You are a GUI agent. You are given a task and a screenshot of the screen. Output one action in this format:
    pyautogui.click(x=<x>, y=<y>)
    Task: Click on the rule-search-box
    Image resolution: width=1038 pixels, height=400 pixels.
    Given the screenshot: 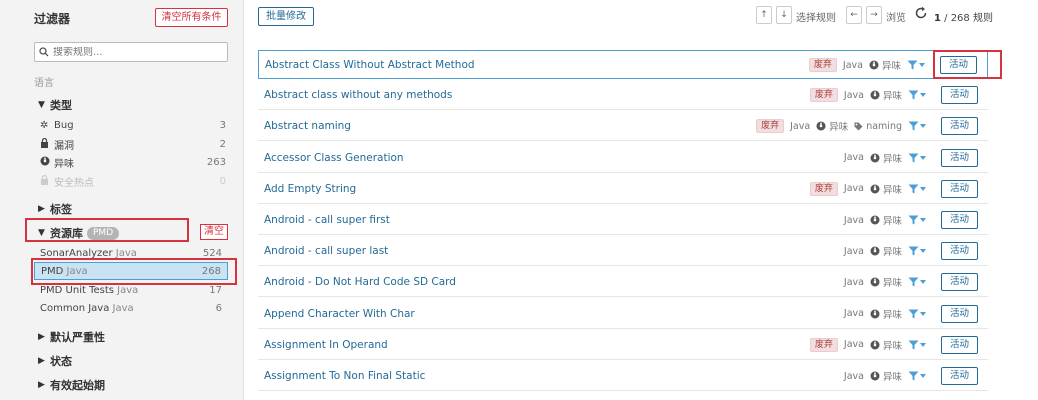 What is the action you would take?
    pyautogui.click(x=131, y=52)
    